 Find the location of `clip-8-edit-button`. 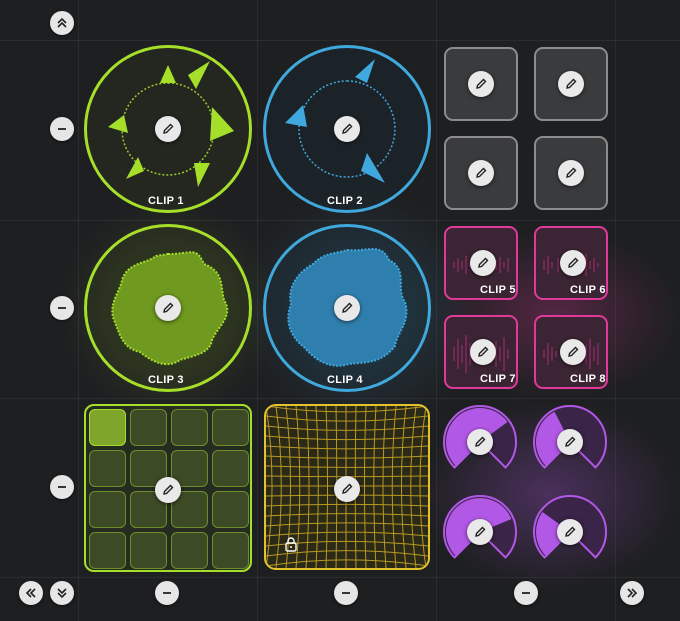

clip-8-edit-button is located at coordinates (573, 352).